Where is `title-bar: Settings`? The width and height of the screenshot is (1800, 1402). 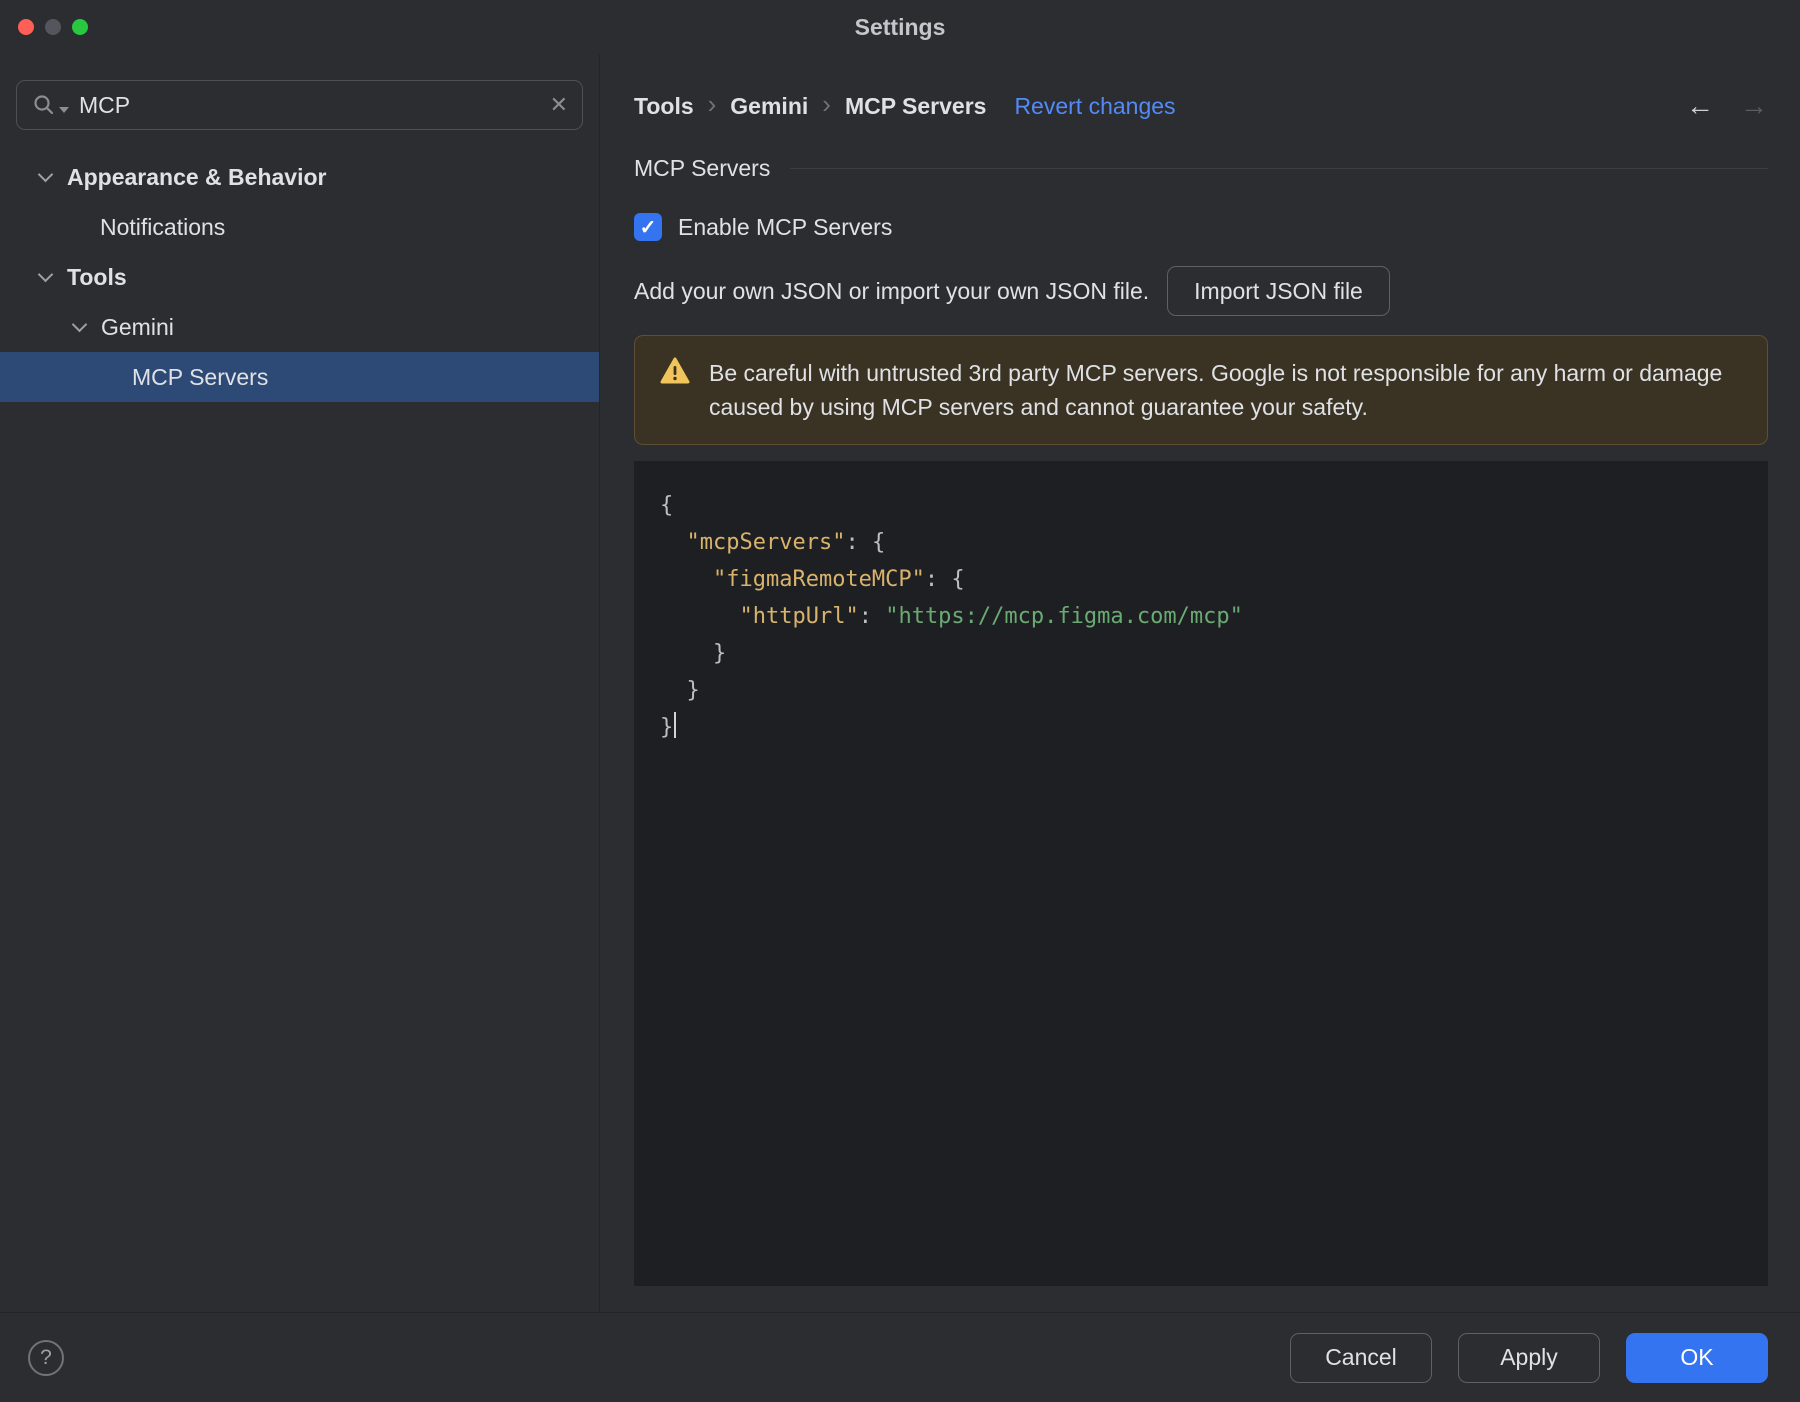 title-bar: Settings is located at coordinates (900, 27).